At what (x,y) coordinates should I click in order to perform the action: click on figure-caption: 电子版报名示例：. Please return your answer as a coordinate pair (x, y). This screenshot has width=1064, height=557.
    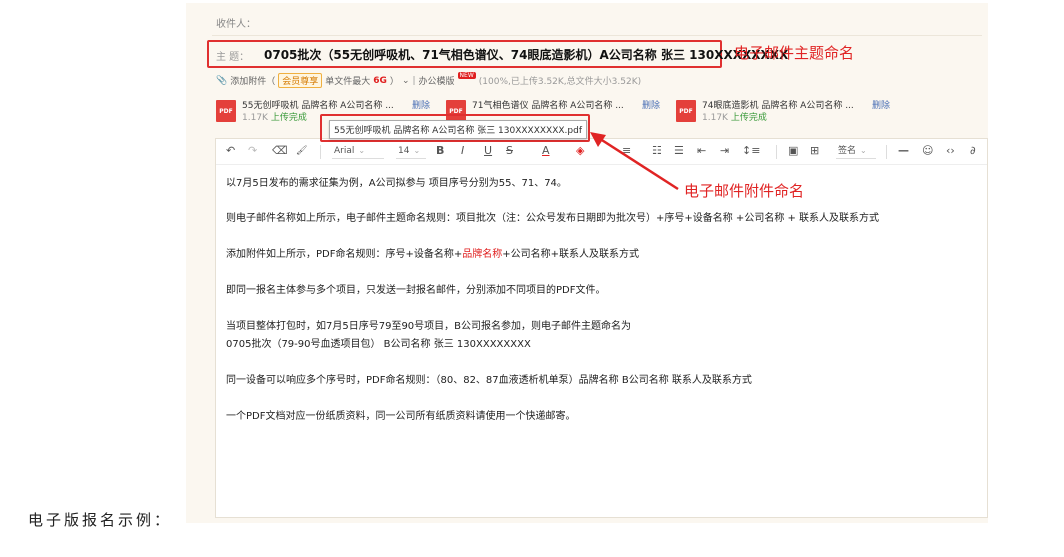
    Looking at the image, I should click on (100, 520).